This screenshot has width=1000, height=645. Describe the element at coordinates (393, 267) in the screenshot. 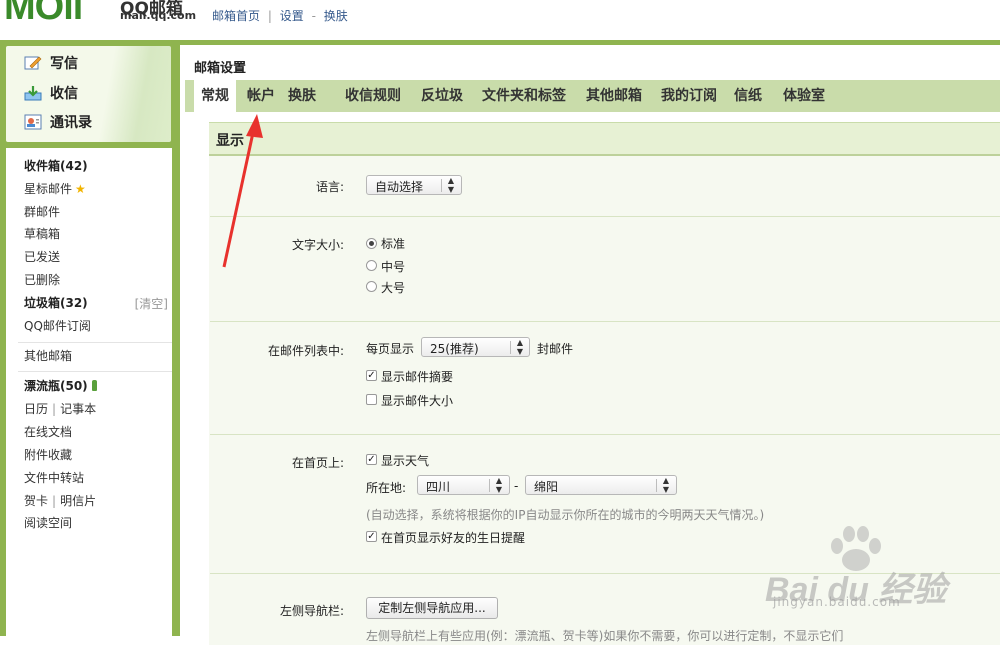

I see `font-medium-label: 中号` at that location.